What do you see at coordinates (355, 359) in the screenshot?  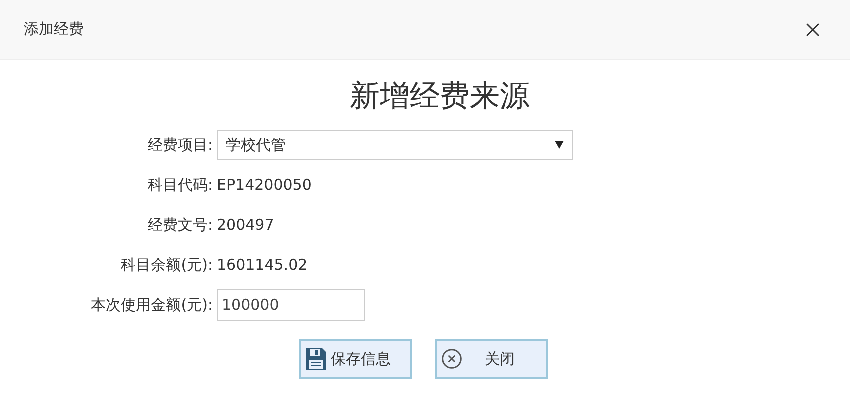 I see `save-button: 保存信息` at bounding box center [355, 359].